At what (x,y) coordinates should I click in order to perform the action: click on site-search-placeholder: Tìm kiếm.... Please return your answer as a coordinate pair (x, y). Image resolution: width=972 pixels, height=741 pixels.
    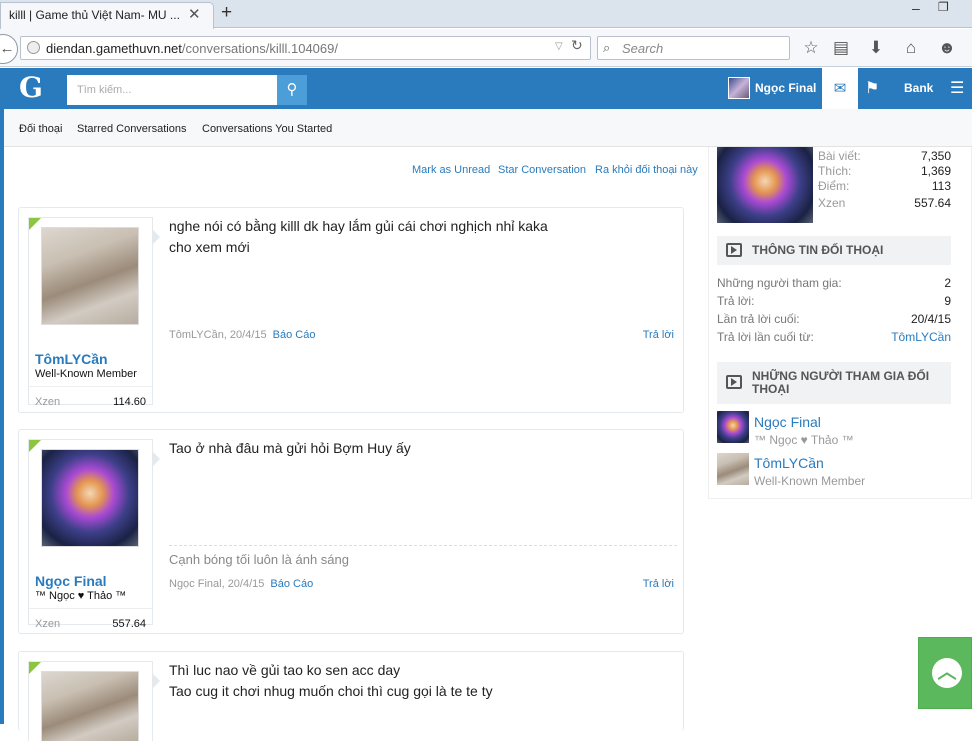
    Looking at the image, I should click on (104, 90).